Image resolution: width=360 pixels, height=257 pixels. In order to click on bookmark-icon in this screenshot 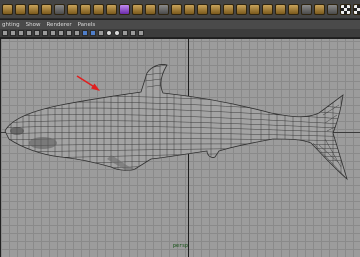, I will do `click(21, 33)`.